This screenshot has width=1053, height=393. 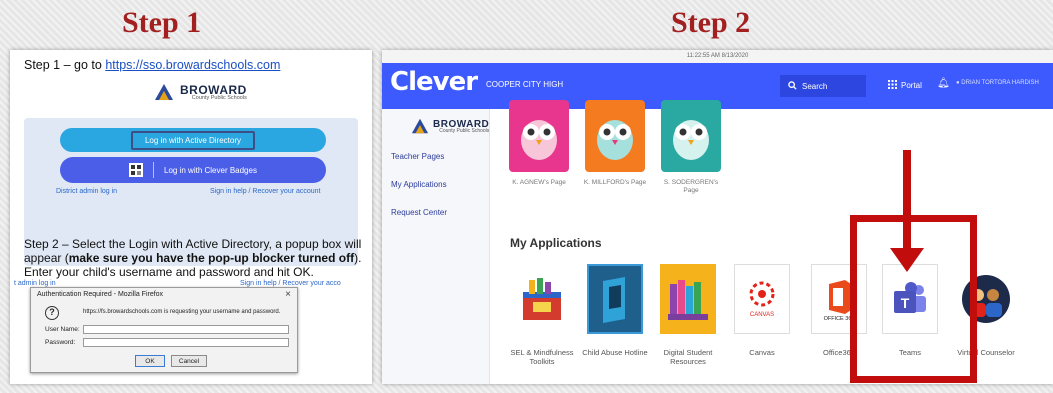 What do you see at coordinates (762, 352) in the screenshot?
I see `app-label-canvas: Canvas` at bounding box center [762, 352].